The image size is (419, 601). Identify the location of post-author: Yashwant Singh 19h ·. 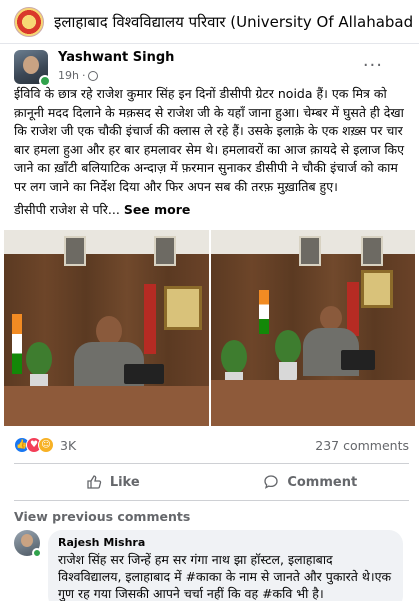
(94, 68).